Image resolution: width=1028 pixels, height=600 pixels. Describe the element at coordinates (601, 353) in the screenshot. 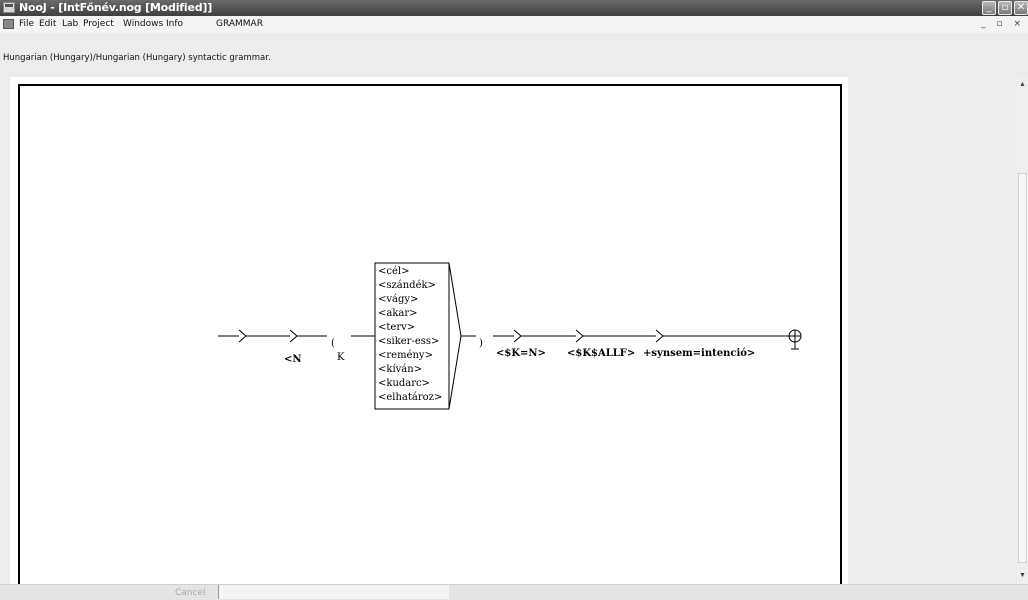

I see `output-k-allf: <$K$ALLF>` at that location.